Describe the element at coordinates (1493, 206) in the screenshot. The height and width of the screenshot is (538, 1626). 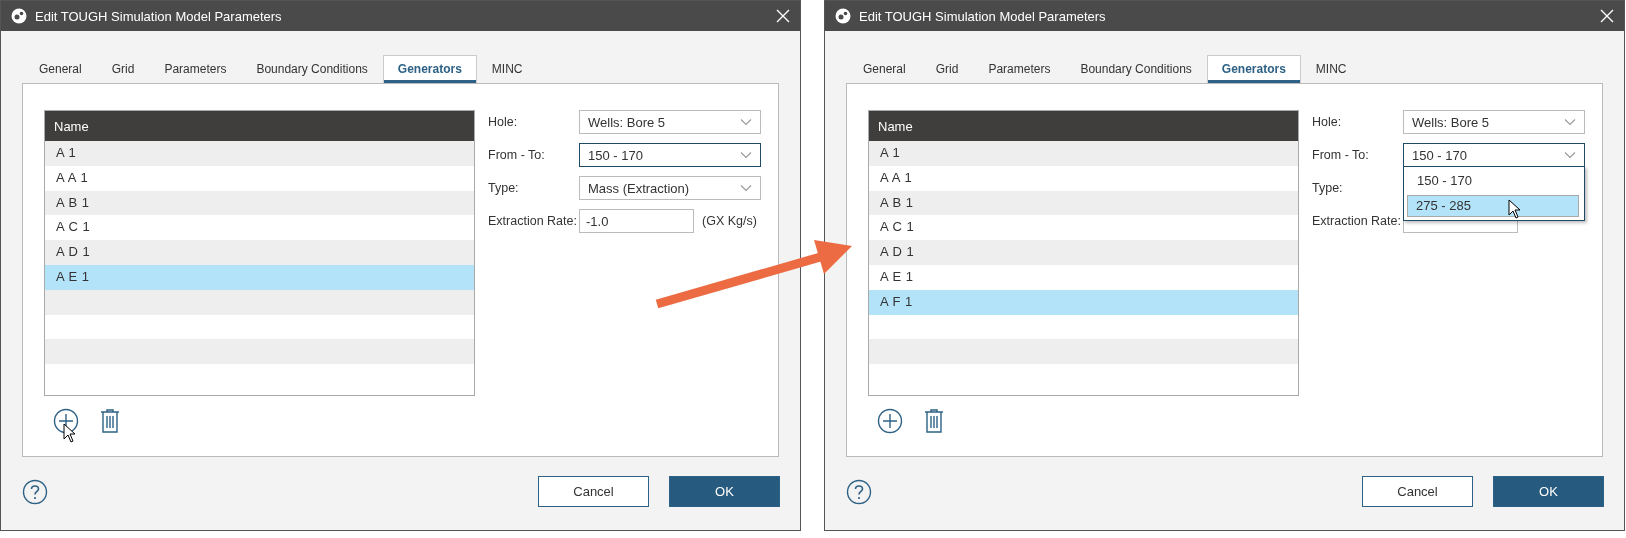
I see `dropdown-option: 275 - 285` at that location.